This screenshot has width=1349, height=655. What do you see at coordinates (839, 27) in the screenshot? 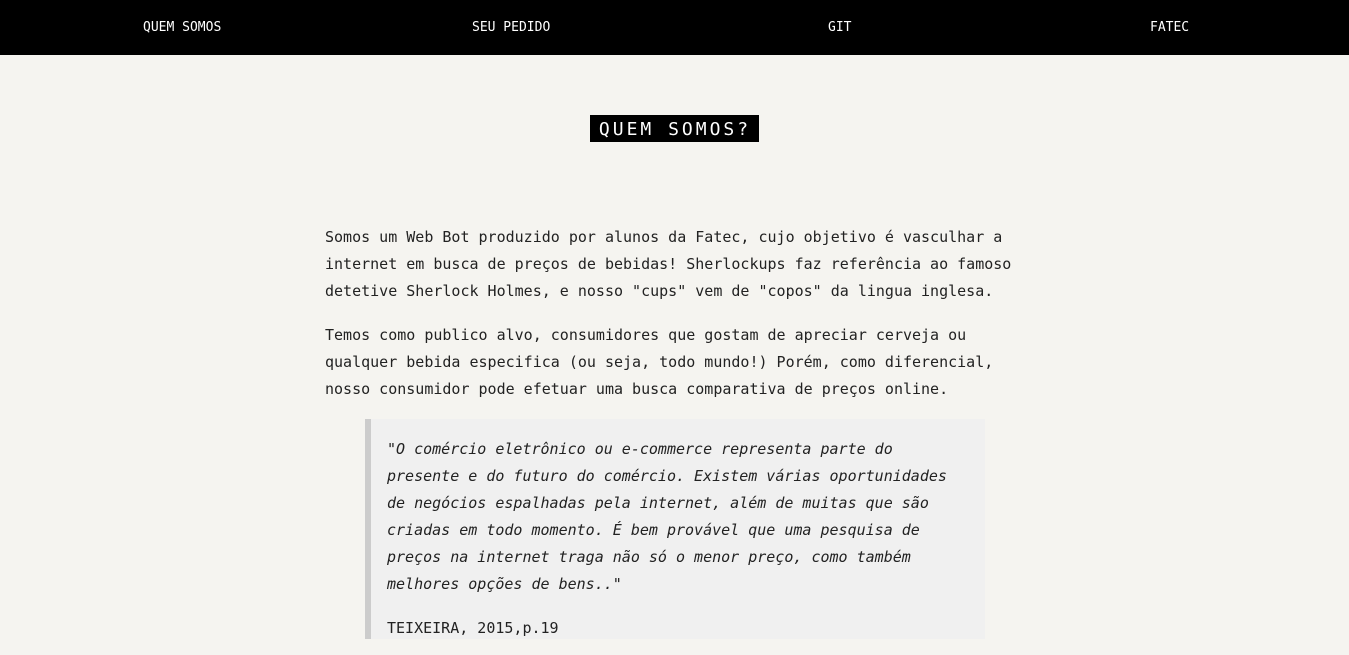
I see `nav-link-git: GIT` at bounding box center [839, 27].